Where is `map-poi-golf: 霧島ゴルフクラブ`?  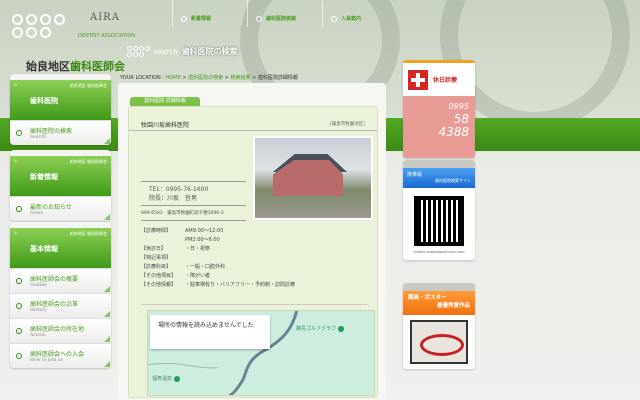
map-poi-golf: 霧島ゴルフクラブ is located at coordinates (320, 328).